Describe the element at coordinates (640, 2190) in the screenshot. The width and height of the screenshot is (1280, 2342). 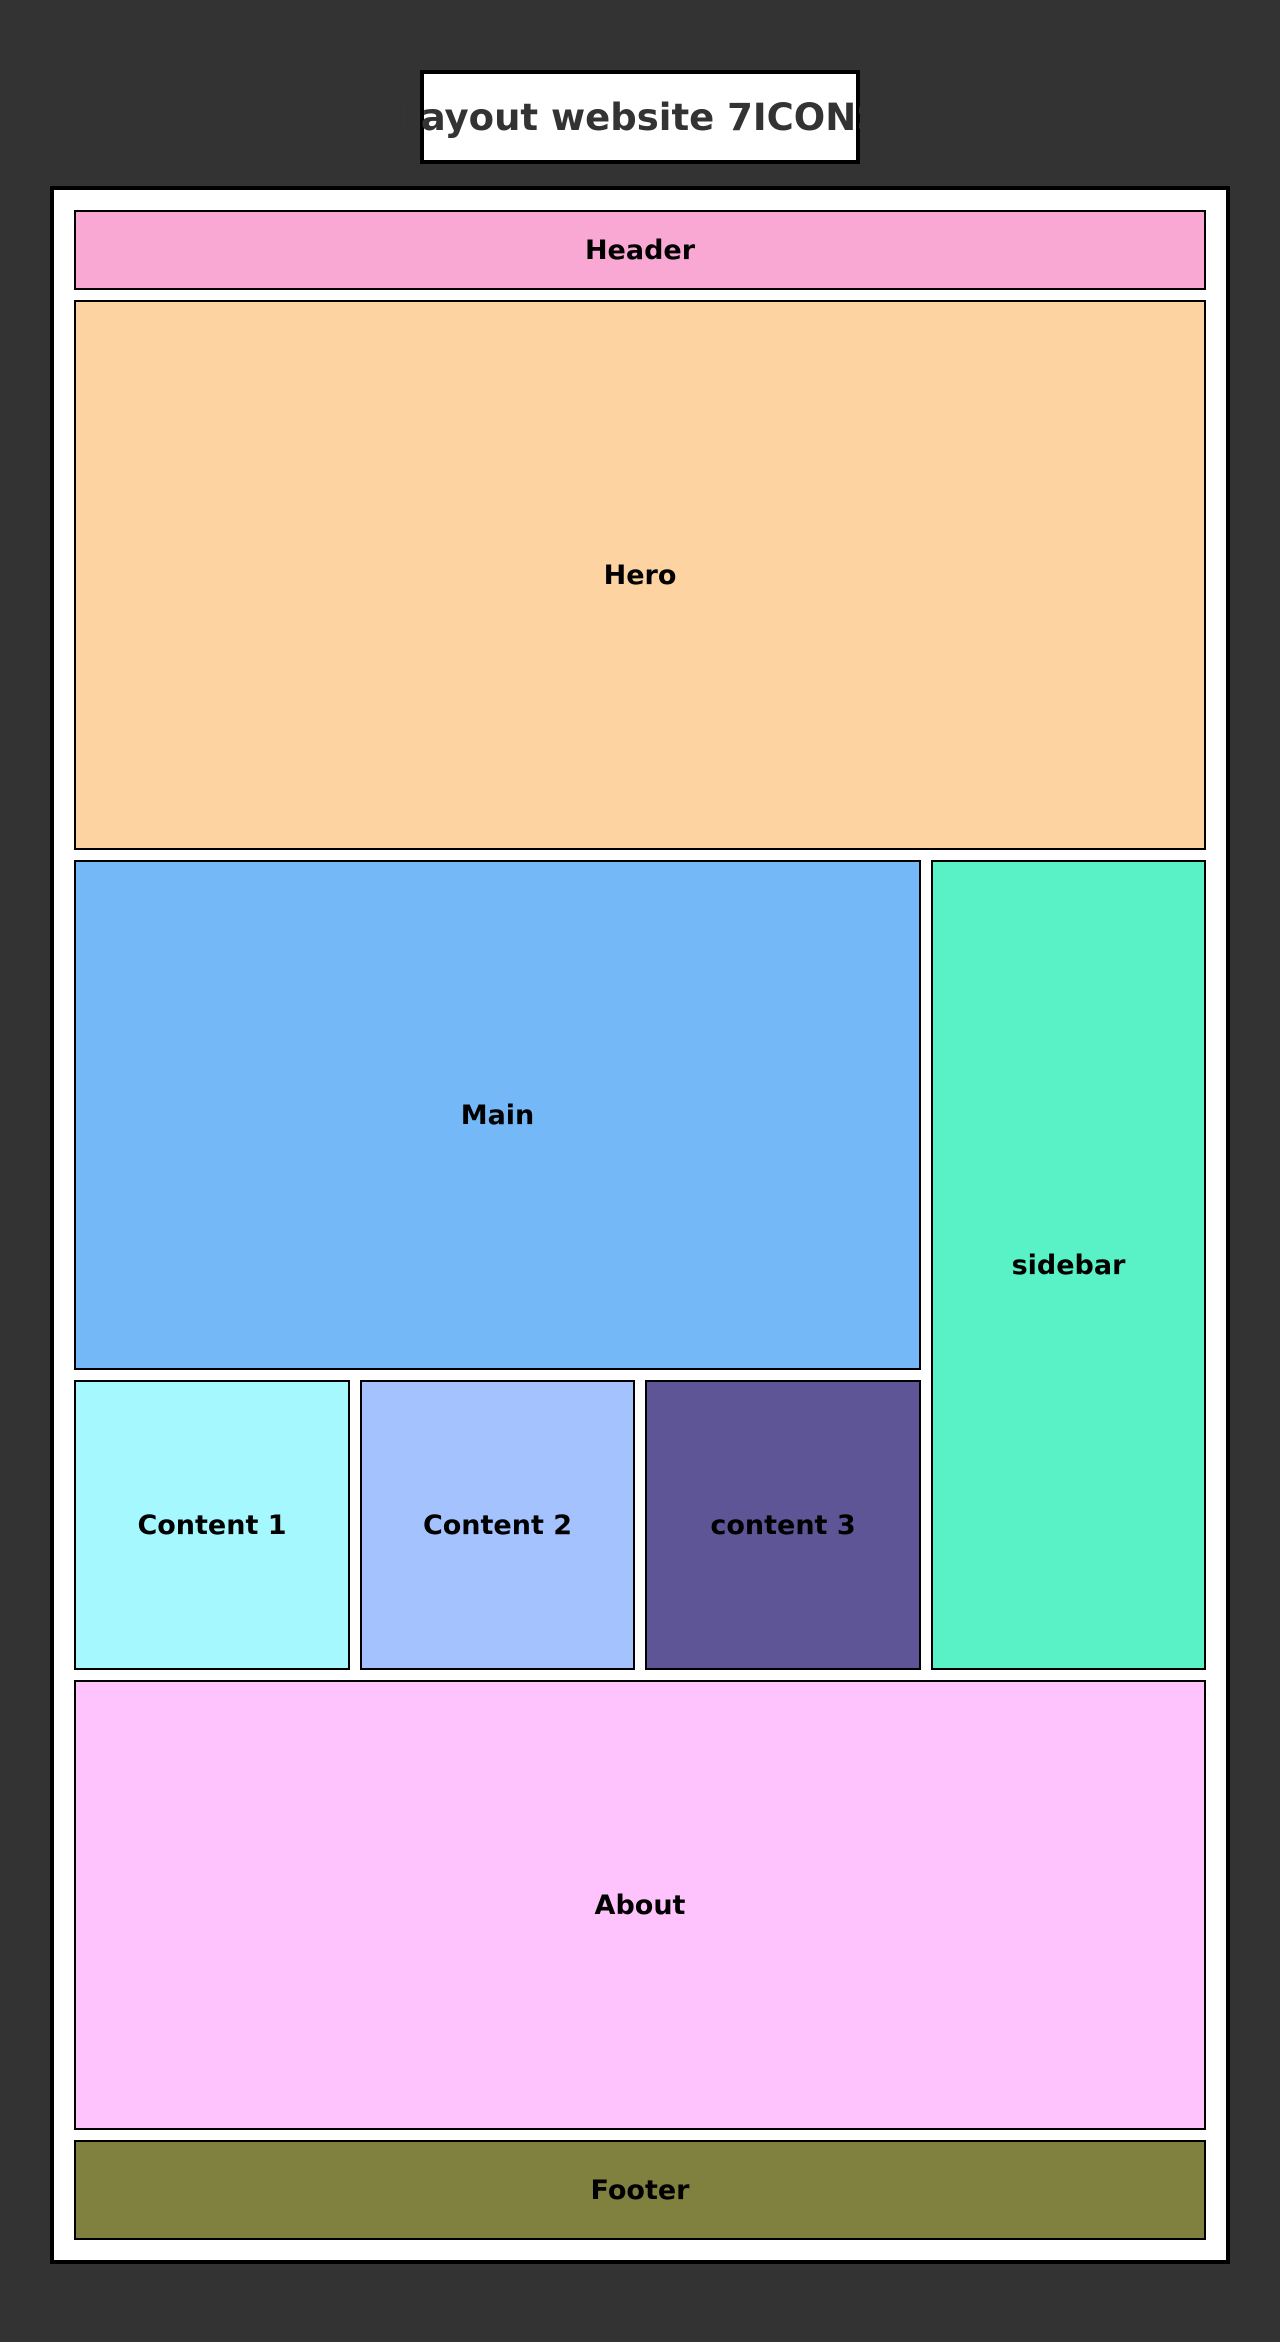
I see `footer-block: Footer` at that location.